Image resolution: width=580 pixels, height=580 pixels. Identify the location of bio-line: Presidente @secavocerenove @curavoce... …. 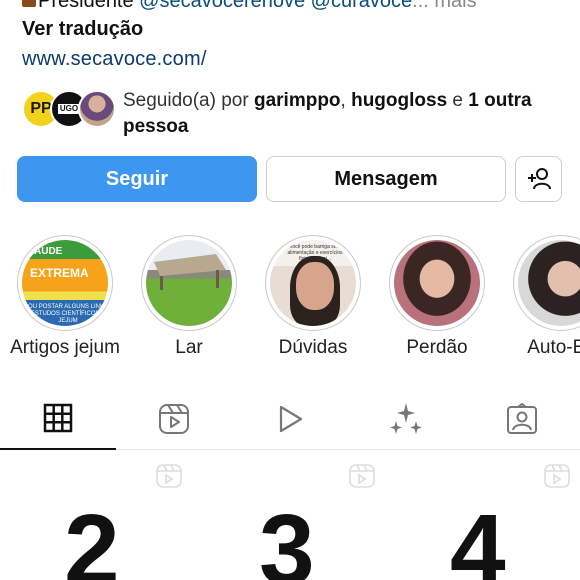
(292, 7).